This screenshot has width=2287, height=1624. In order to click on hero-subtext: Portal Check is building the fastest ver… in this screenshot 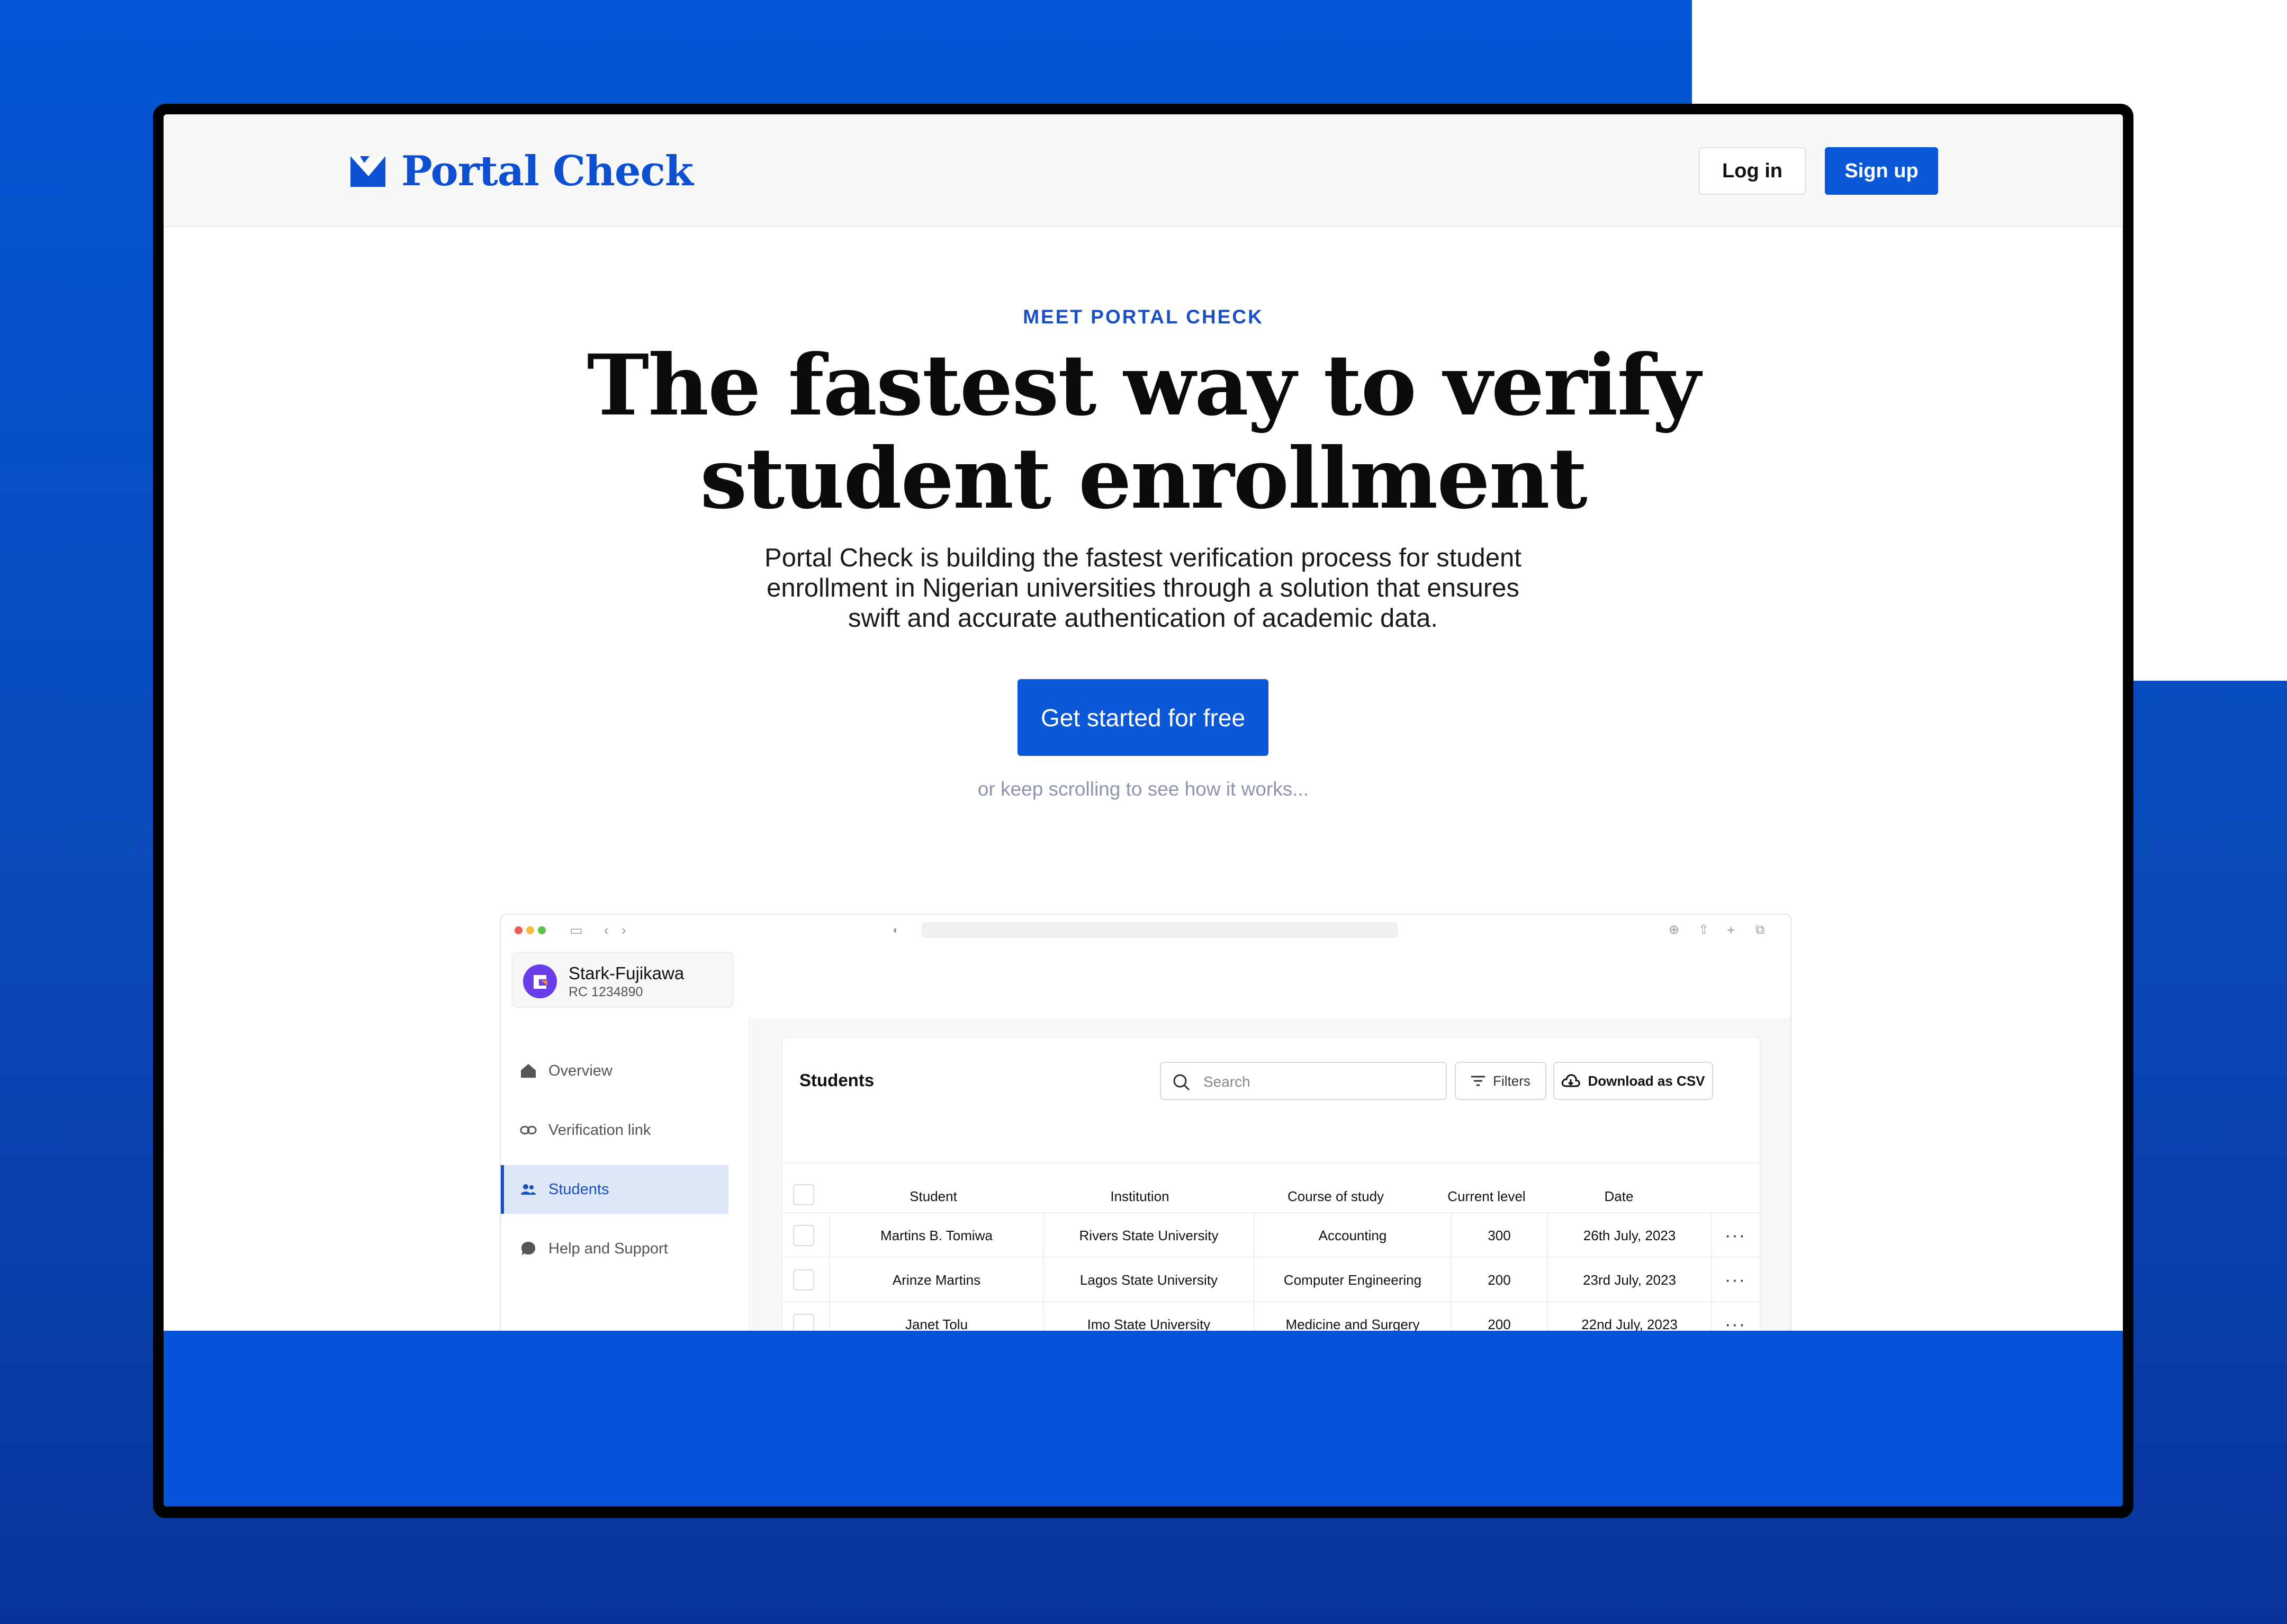, I will do `click(1143, 588)`.